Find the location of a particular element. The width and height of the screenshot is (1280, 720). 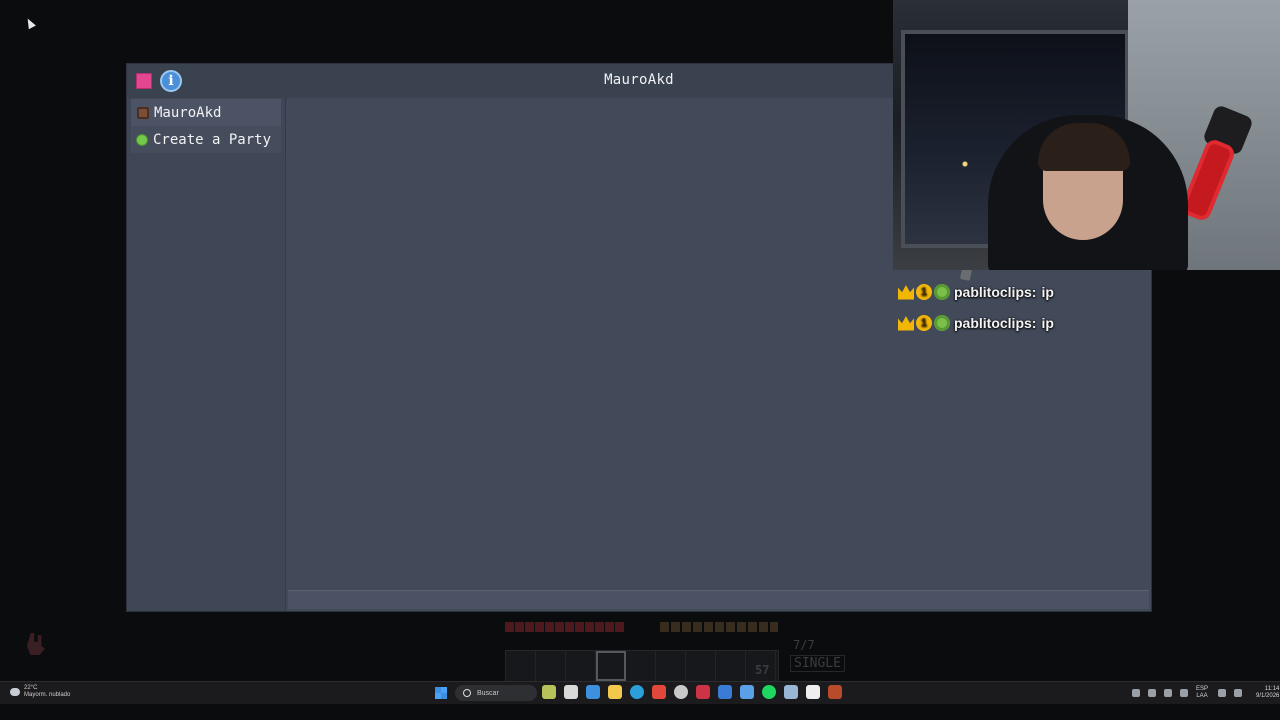

volume-icon is located at coordinates (1238, 693).